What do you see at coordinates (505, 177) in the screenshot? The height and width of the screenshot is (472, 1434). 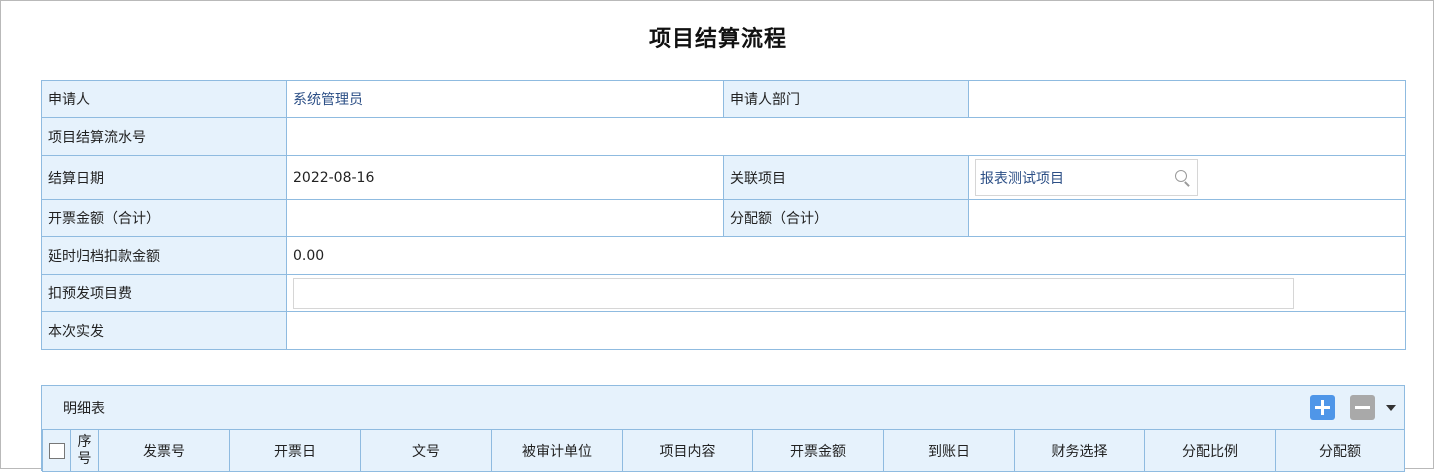 I see `settle-date-value: 2022-08-16` at bounding box center [505, 177].